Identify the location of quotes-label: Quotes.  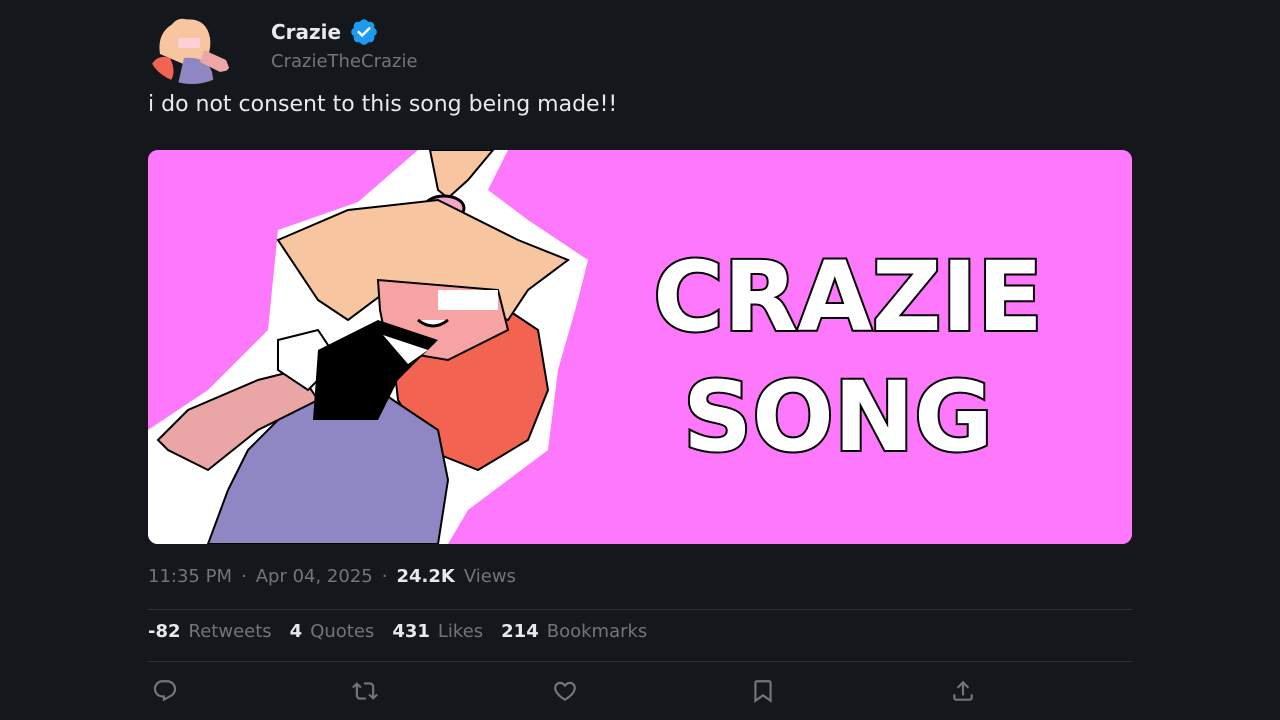
(342, 631).